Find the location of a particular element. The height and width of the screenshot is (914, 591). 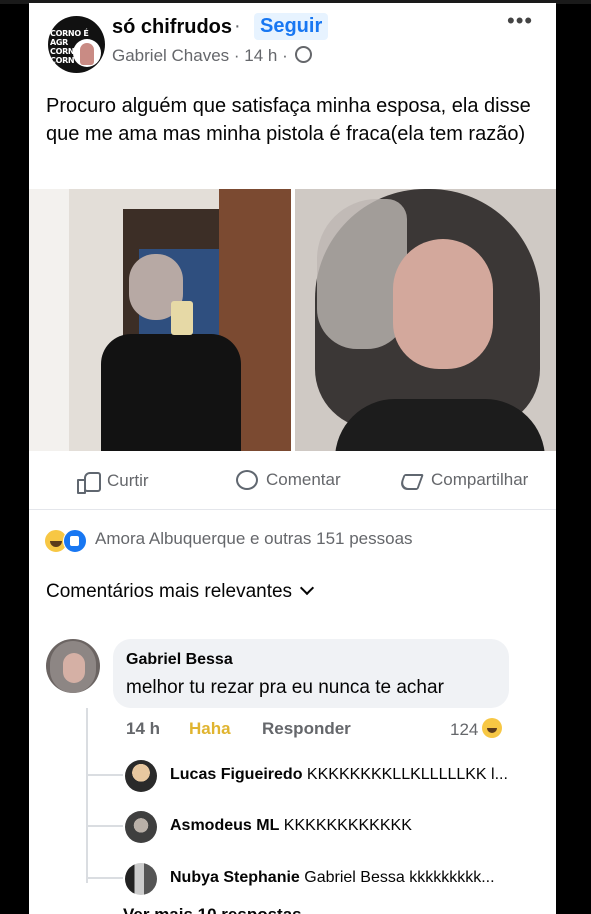

author-line: Gabriel Chaves · 14 h · is located at coordinates (212, 56).